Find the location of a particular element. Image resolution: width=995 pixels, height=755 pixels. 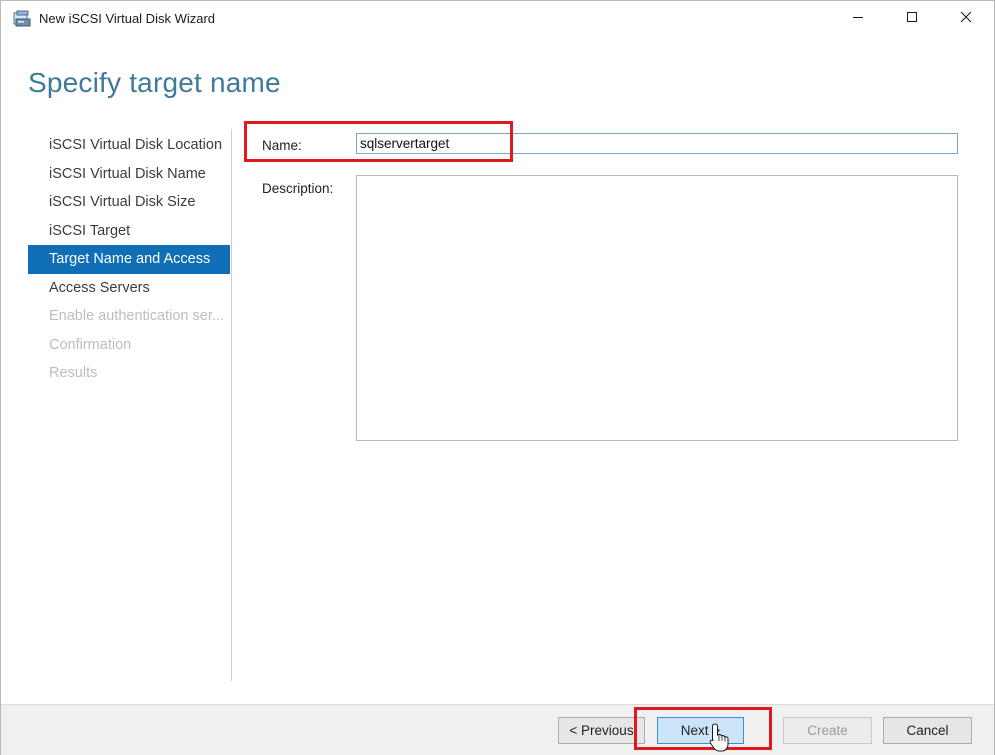

nav-step-target-name-access: Target Name and Access is located at coordinates (129, 259).